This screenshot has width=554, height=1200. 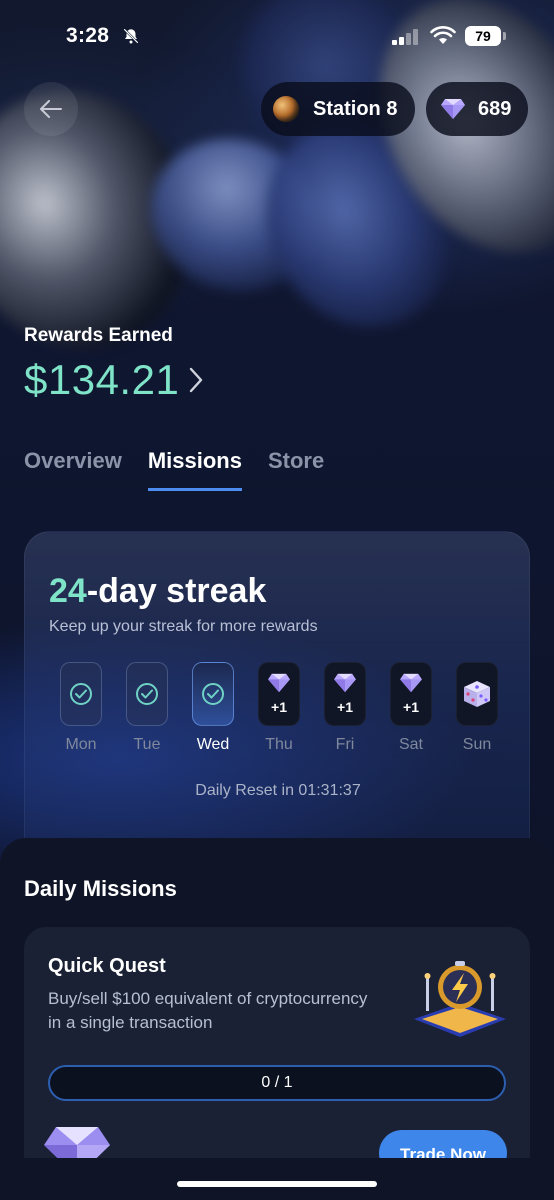 I want to click on dice-icon, so click(x=477, y=694).